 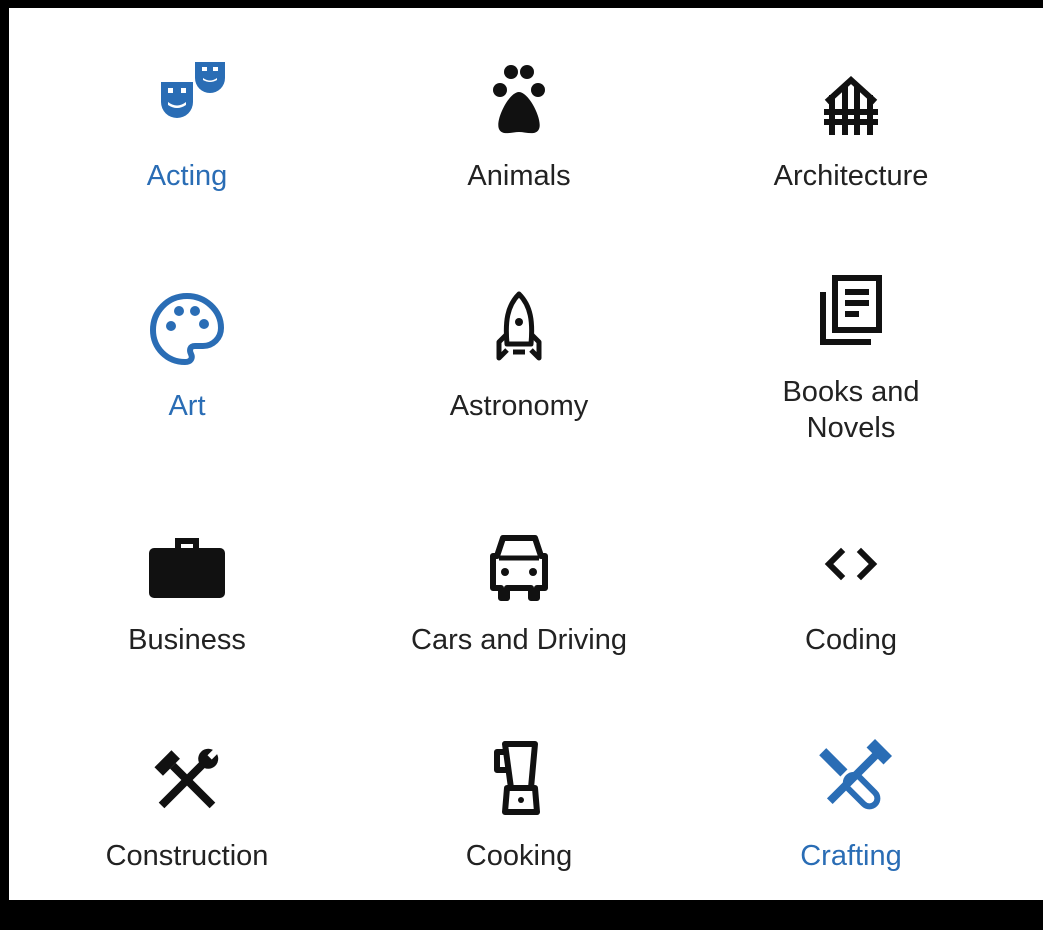 What do you see at coordinates (187, 176) in the screenshot?
I see `category-label: Acting` at bounding box center [187, 176].